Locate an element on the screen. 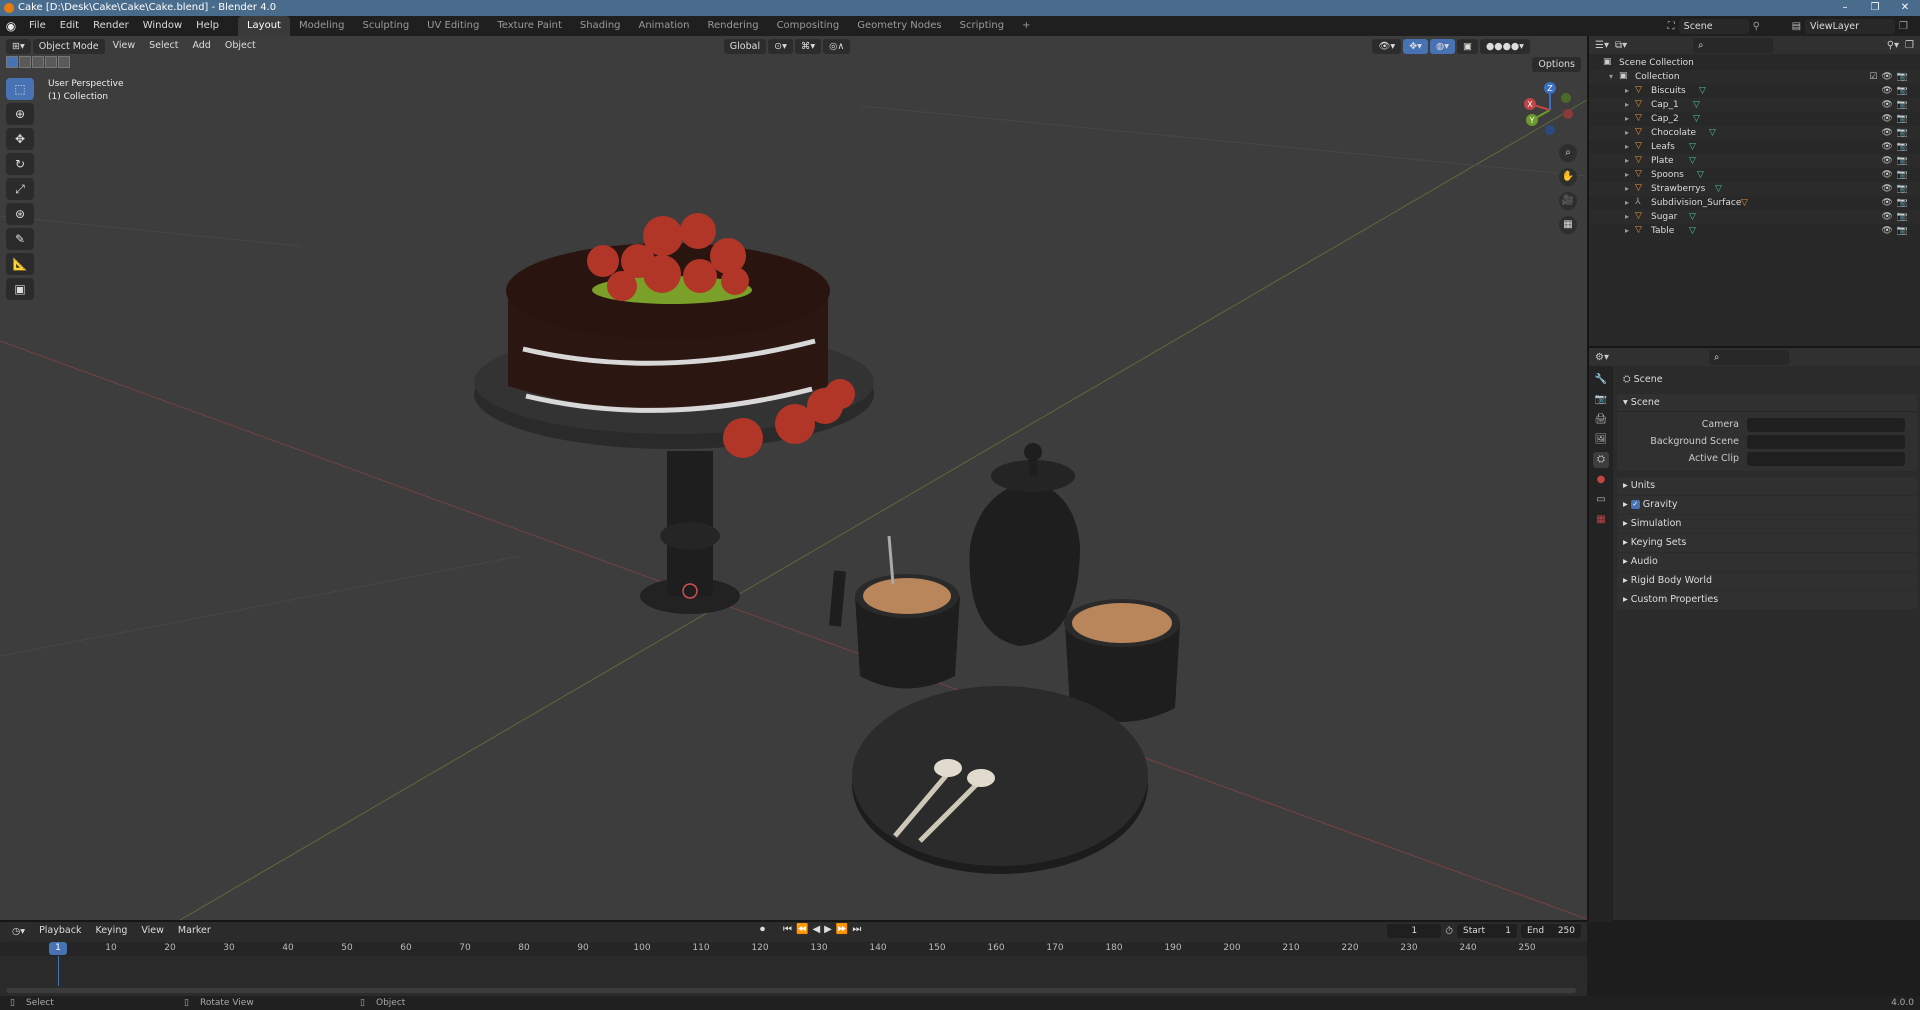  tree-item-object: ▸ ▽ Spoons ▽ 👁📷 is located at coordinates (1754, 175).